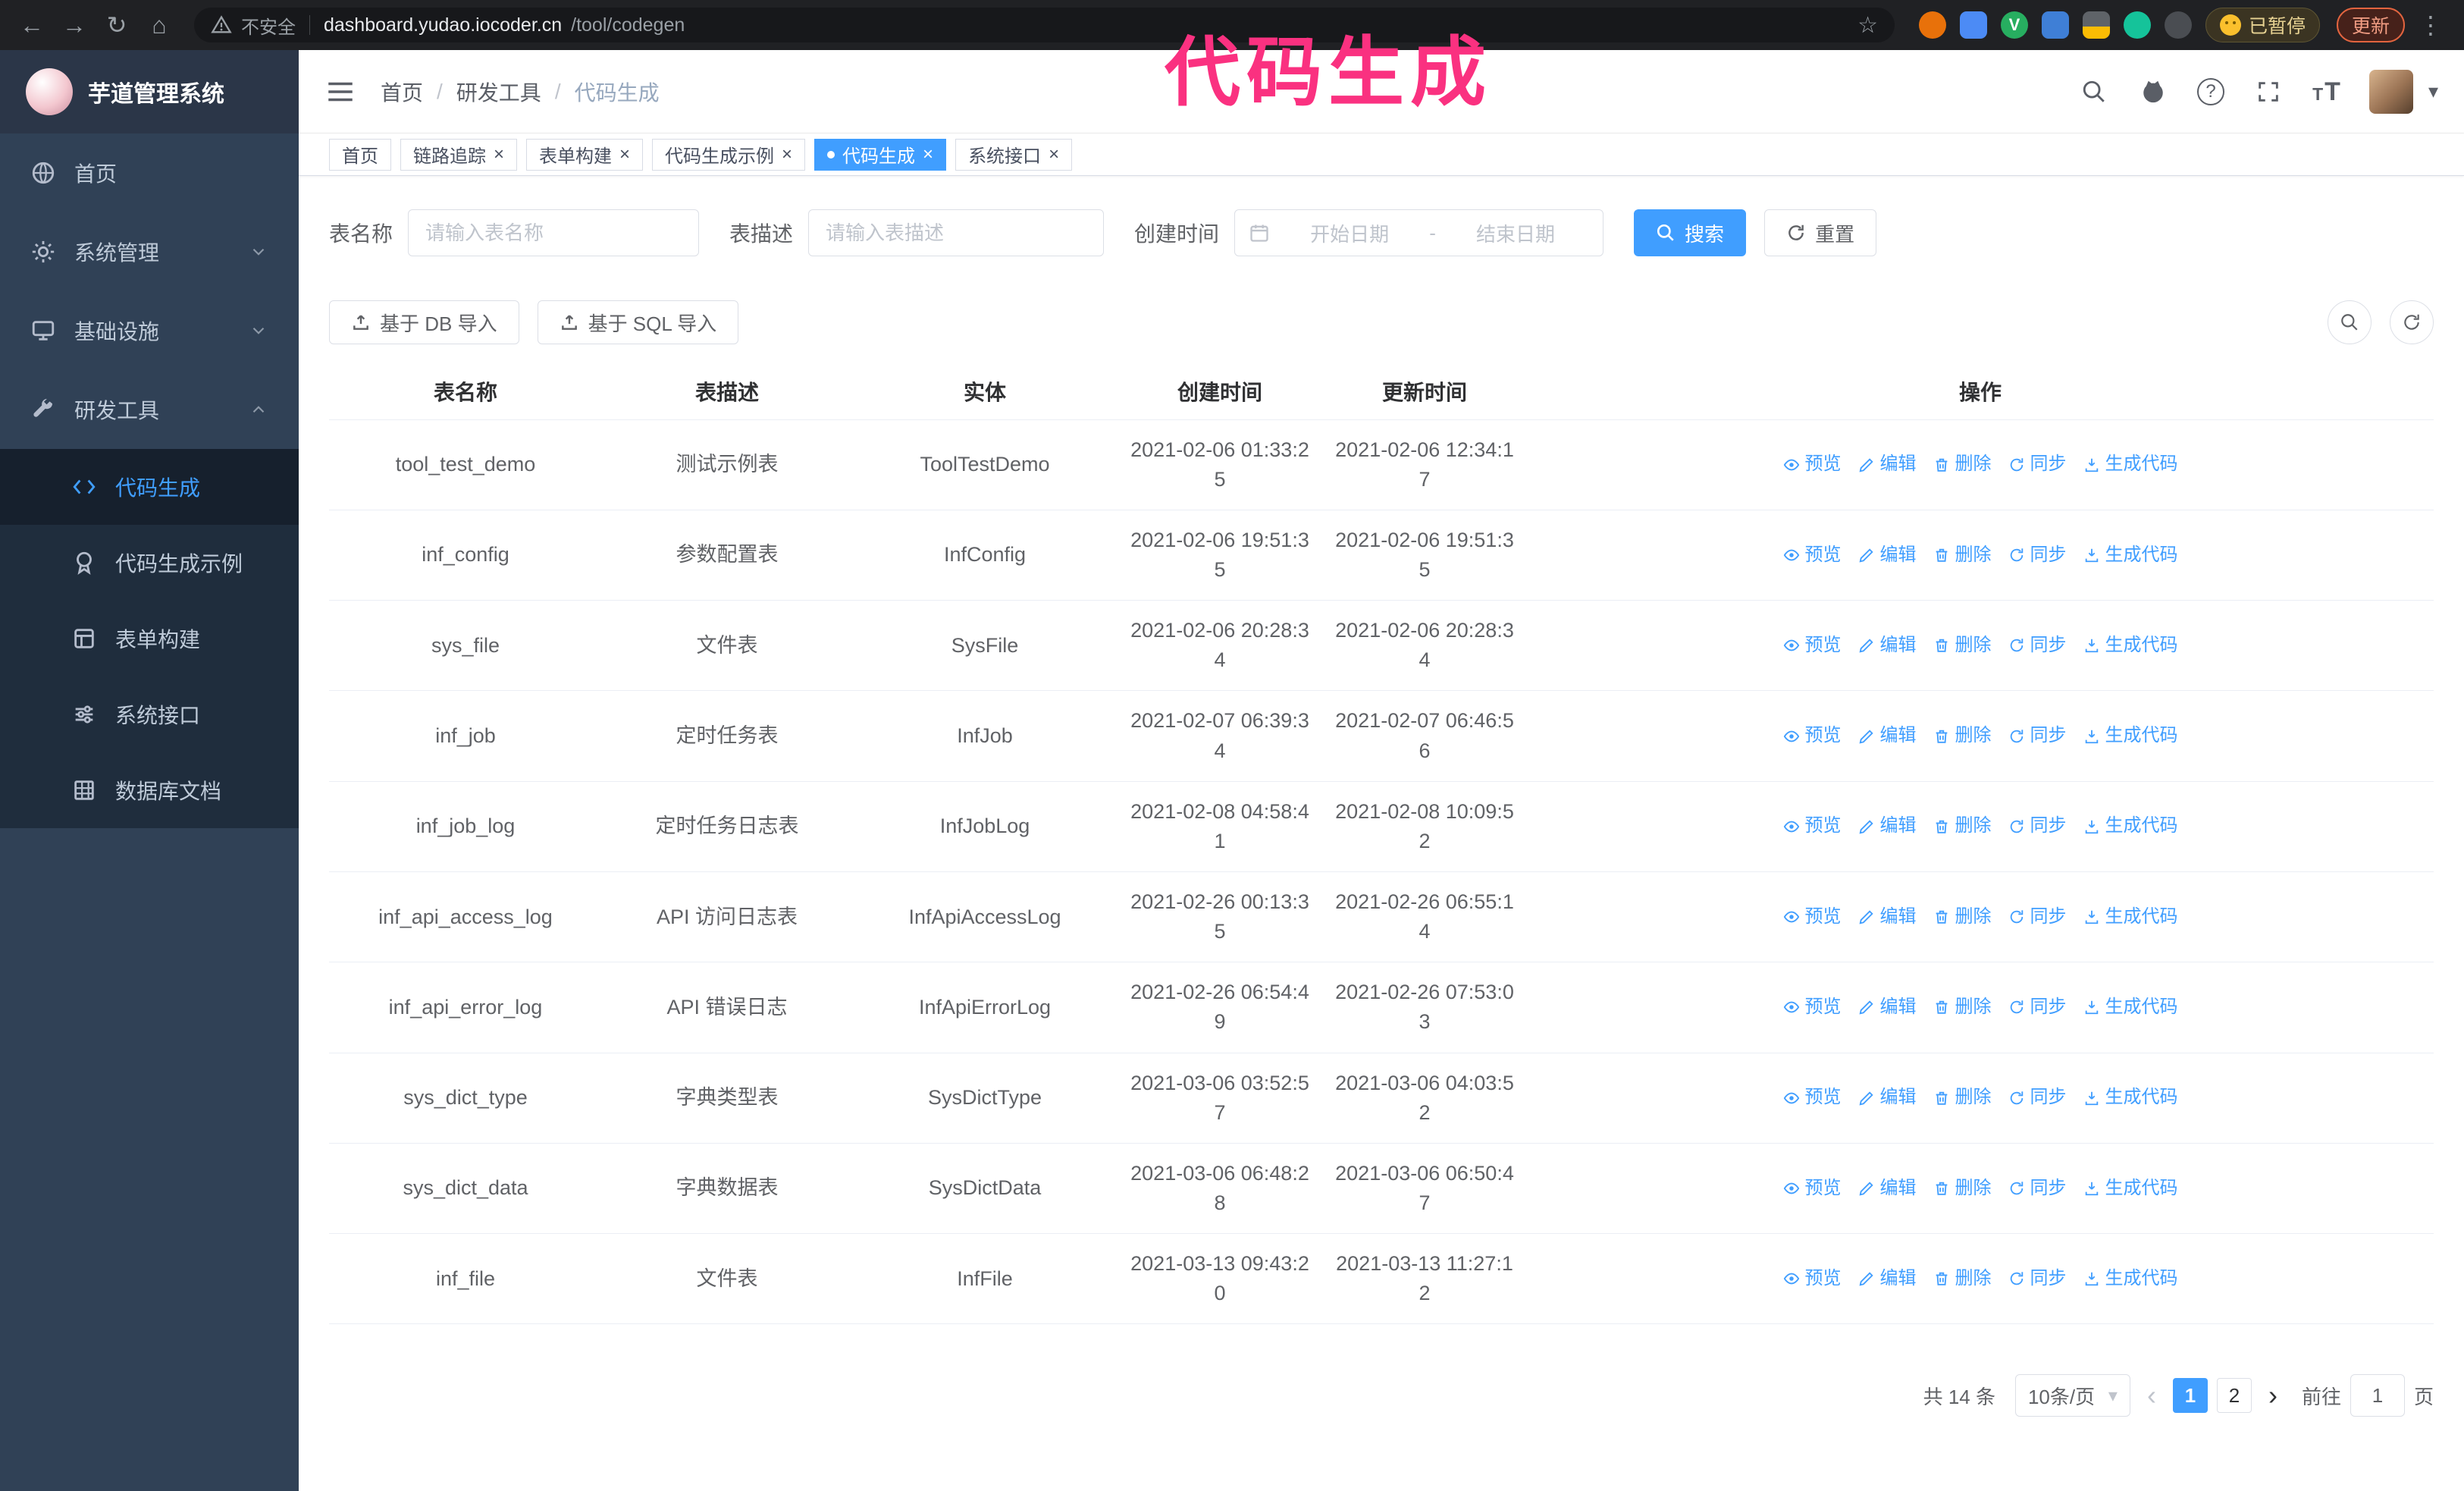 The height and width of the screenshot is (1491, 2464). I want to click on sidebar-item-home: 首页, so click(150, 172).